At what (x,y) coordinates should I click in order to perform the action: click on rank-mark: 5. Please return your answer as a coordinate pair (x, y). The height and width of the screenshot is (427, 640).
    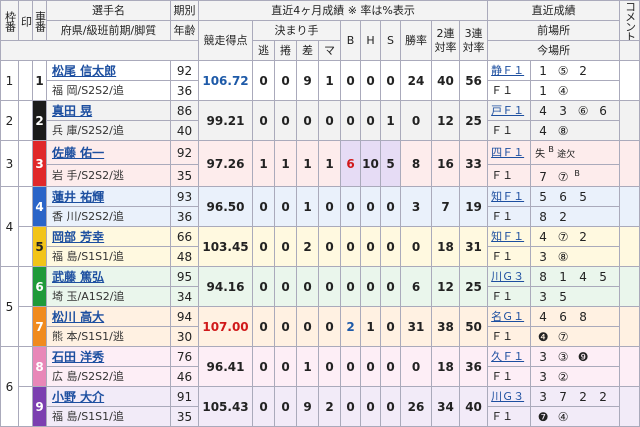
    Looking at the image, I should click on (583, 196).